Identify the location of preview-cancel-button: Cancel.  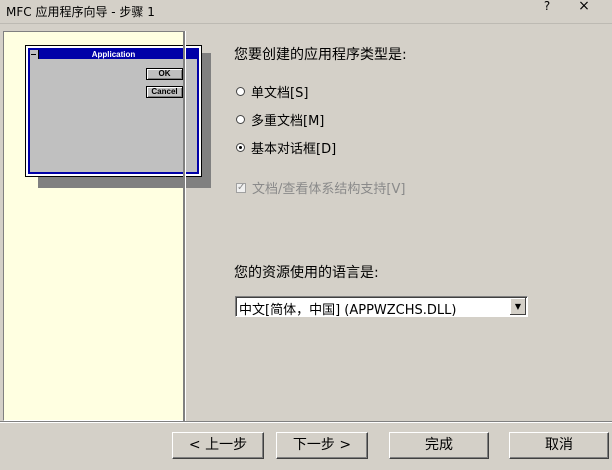
(164, 92).